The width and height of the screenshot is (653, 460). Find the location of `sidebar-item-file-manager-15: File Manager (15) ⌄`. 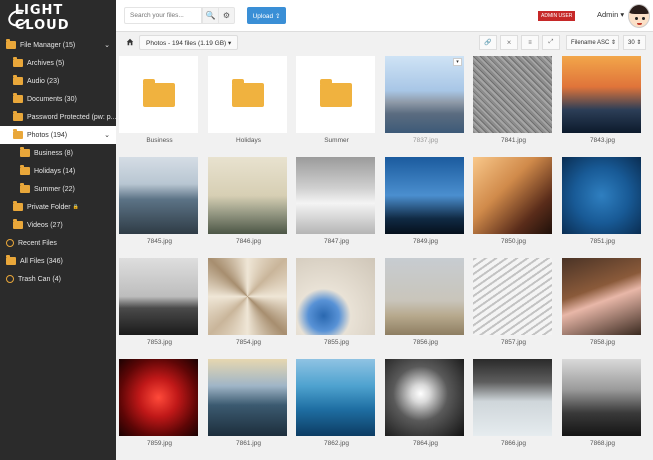

sidebar-item-file-manager-15: File Manager (15) ⌄ is located at coordinates (58, 45).